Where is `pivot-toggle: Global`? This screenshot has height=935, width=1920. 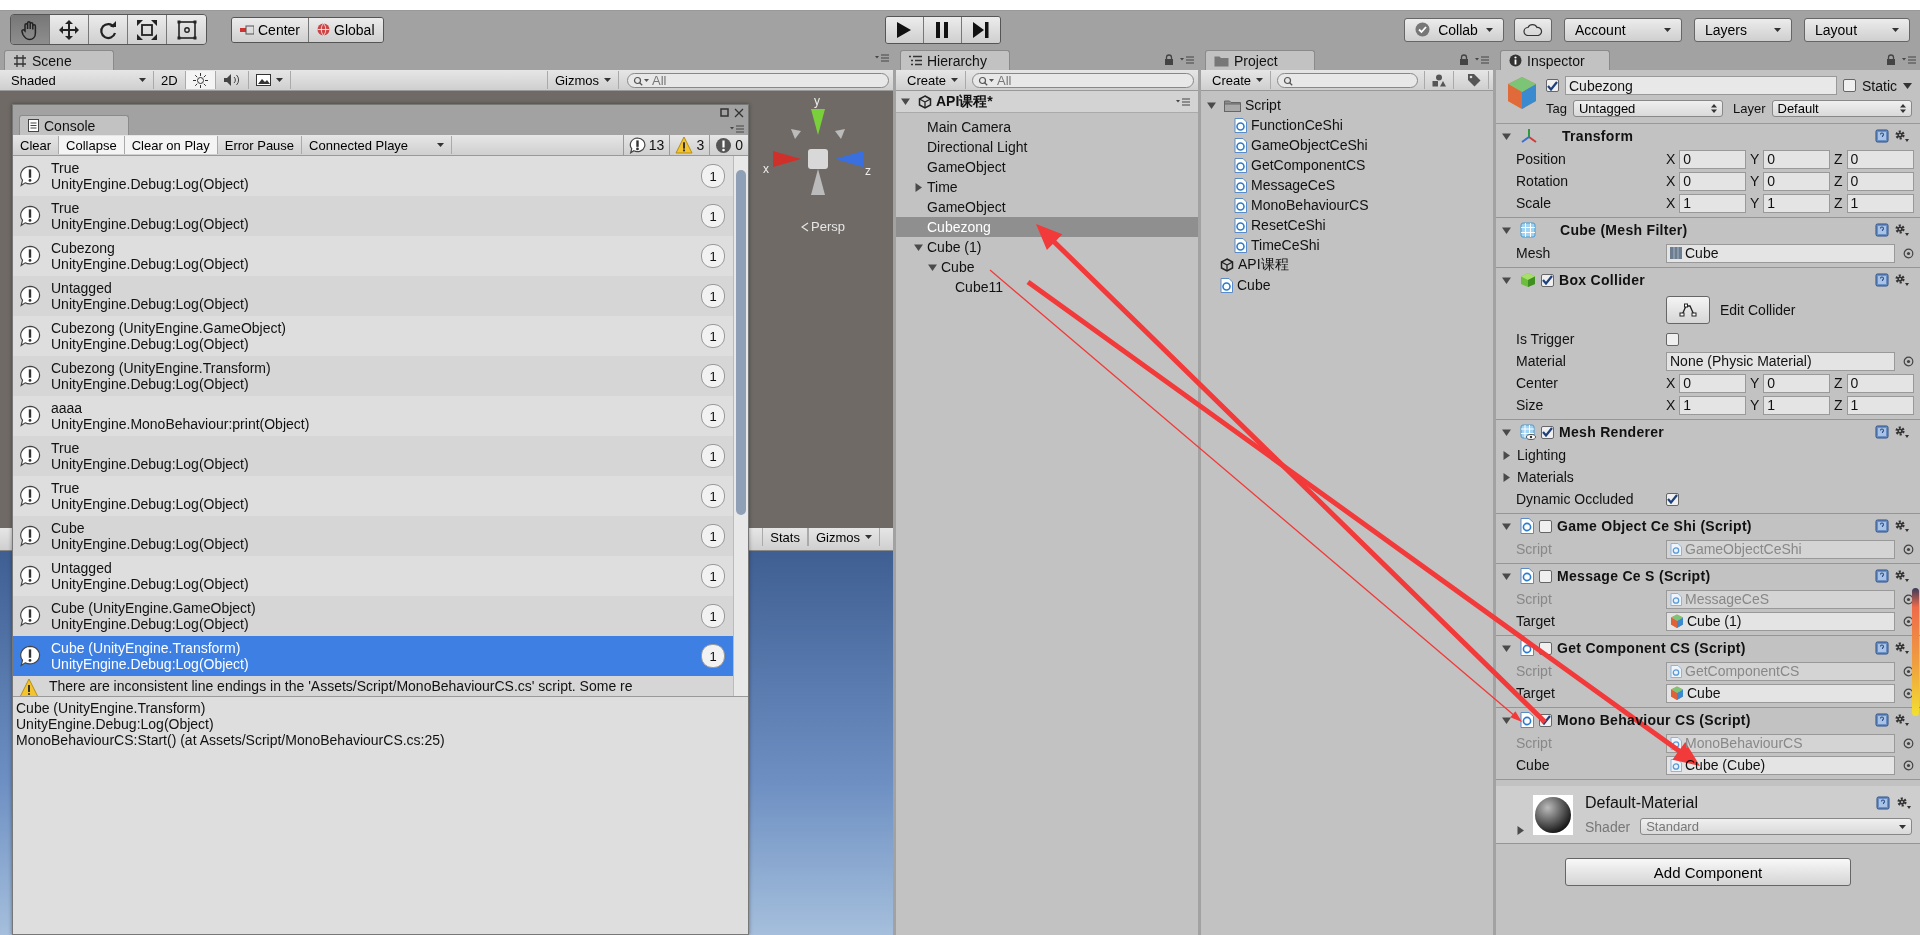
pivot-toggle: Global is located at coordinates (346, 29).